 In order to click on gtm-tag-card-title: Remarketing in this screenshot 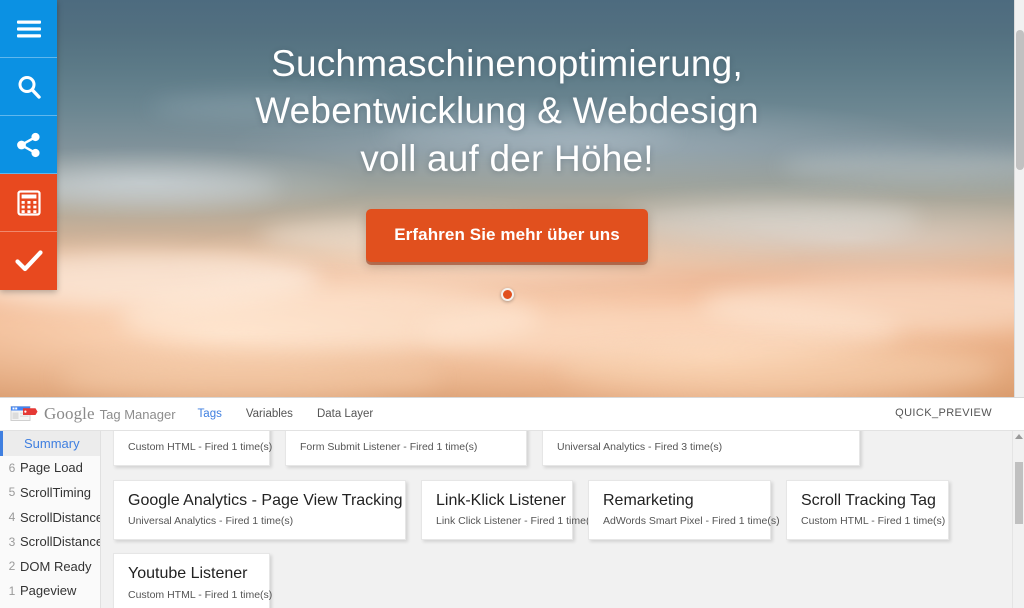, I will do `click(648, 501)`.